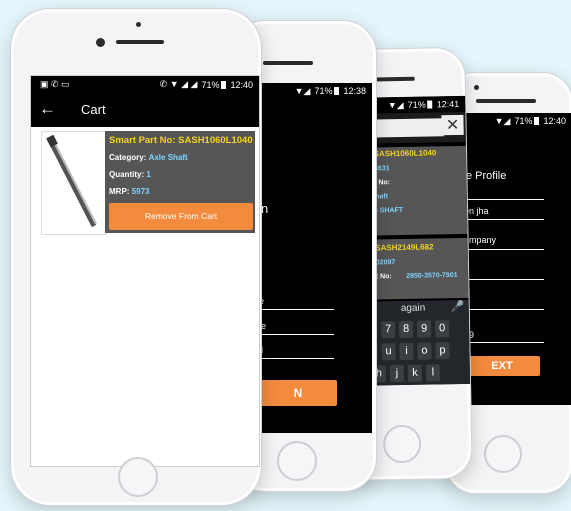 This screenshot has height=511, width=571. Describe the element at coordinates (265, 208) in the screenshot. I see `page-heading: n` at that location.